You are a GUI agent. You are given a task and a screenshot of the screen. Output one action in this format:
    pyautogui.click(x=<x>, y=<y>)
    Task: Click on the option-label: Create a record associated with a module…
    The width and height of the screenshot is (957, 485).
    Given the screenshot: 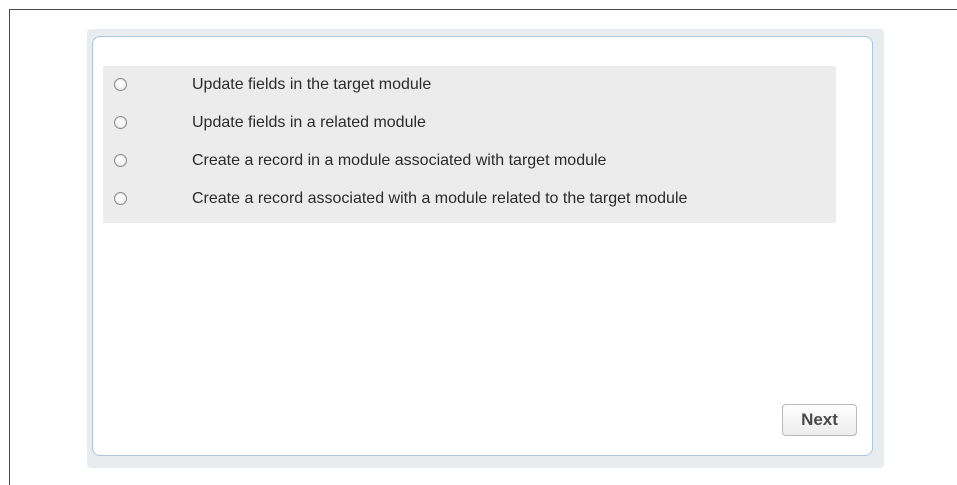 What is the action you would take?
    pyautogui.click(x=440, y=198)
    